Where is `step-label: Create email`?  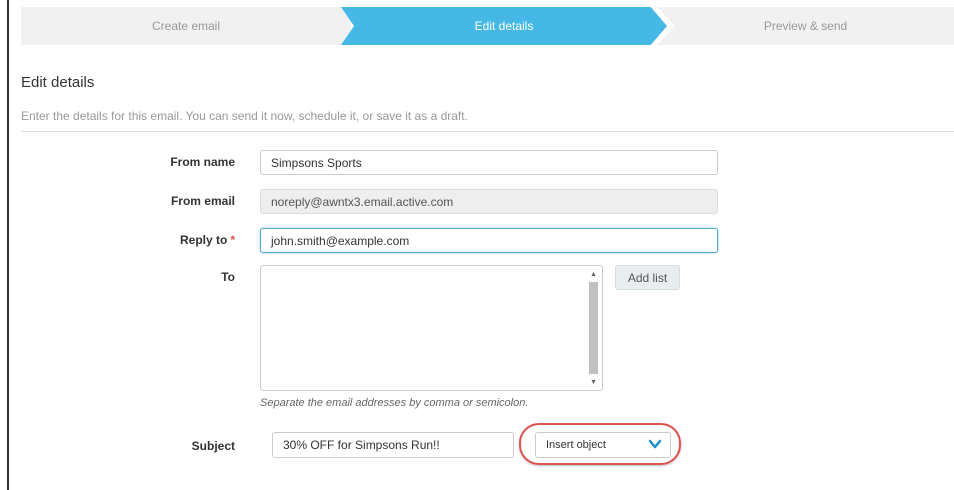 step-label: Create email is located at coordinates (186, 26).